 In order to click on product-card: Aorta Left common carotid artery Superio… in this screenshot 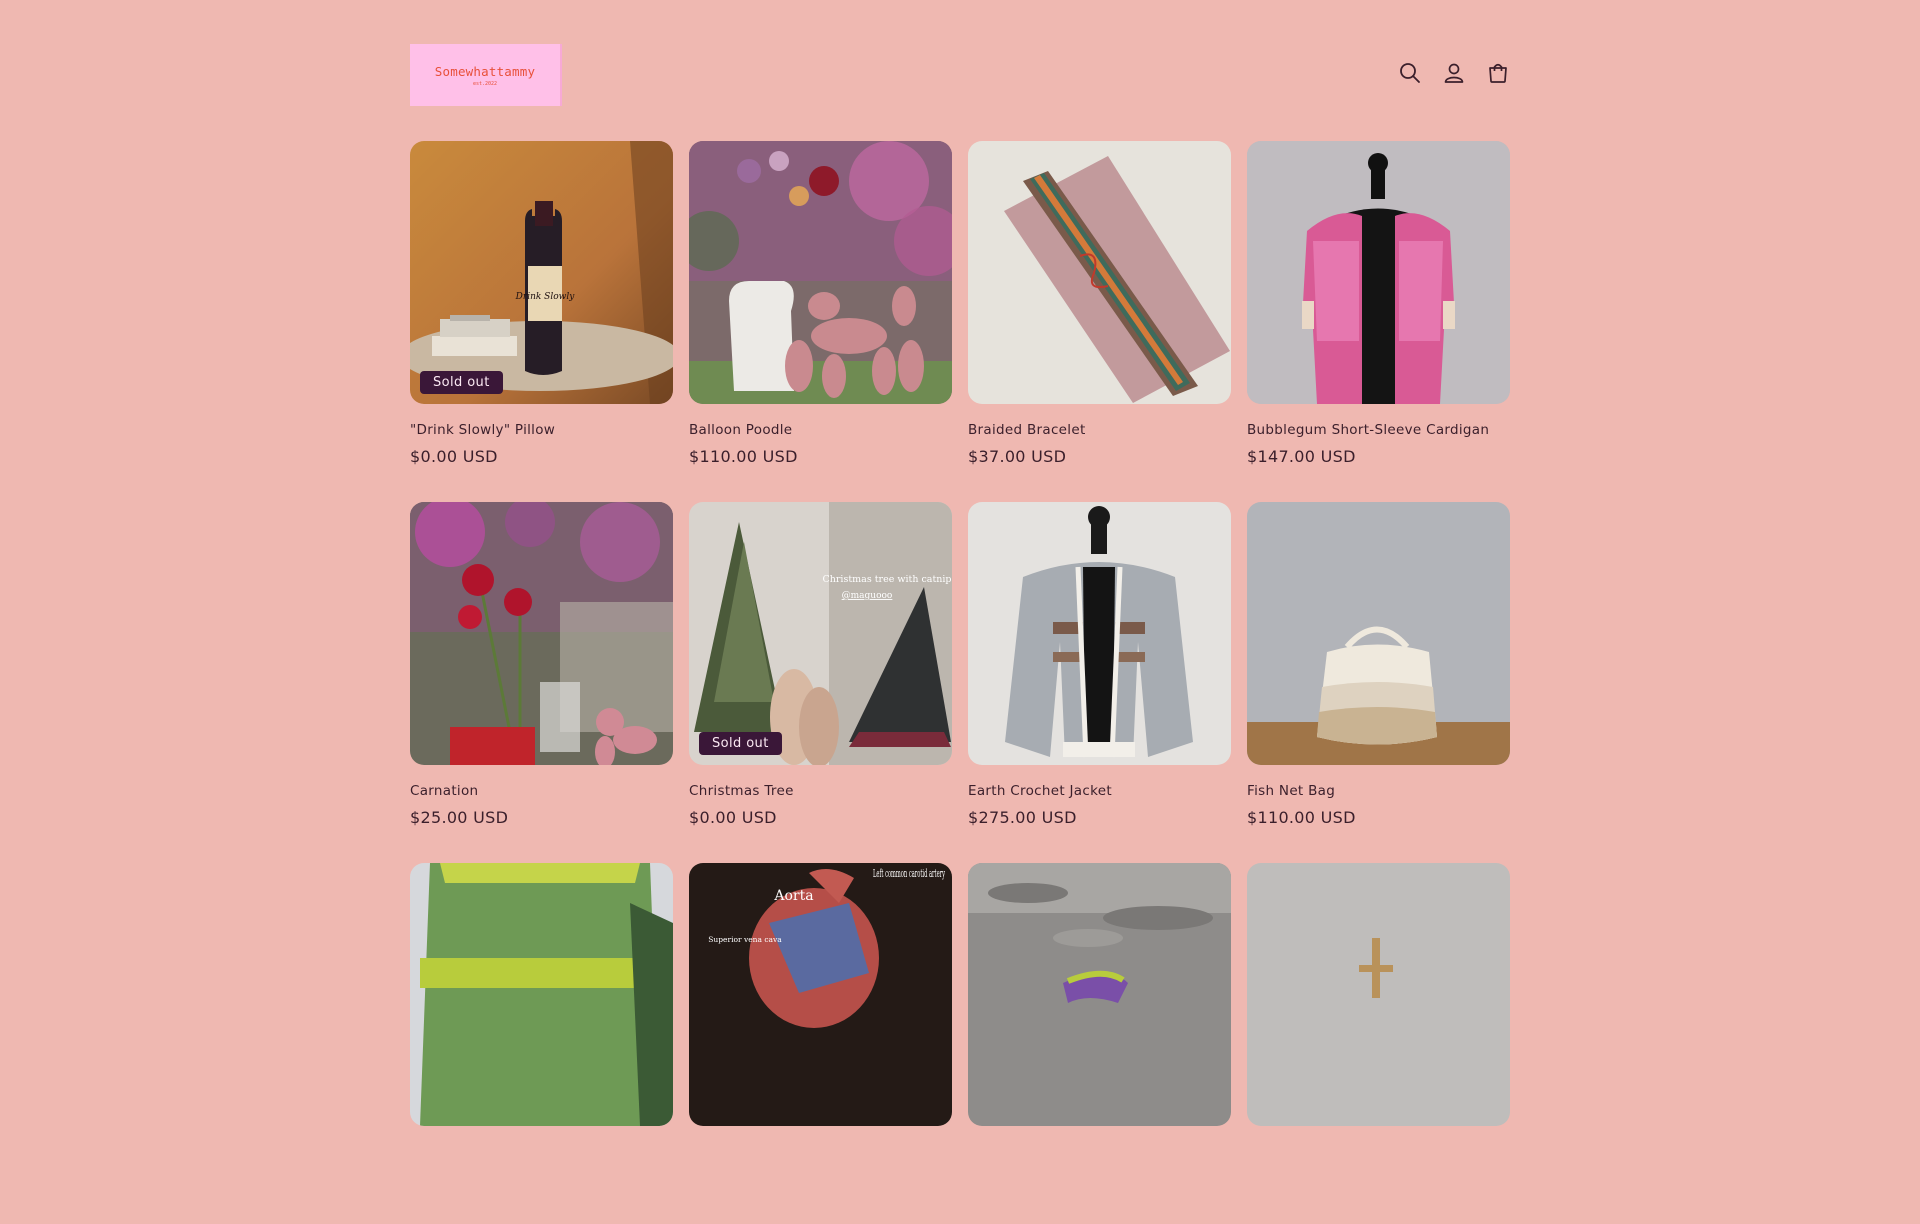, I will do `click(820, 1043)`.